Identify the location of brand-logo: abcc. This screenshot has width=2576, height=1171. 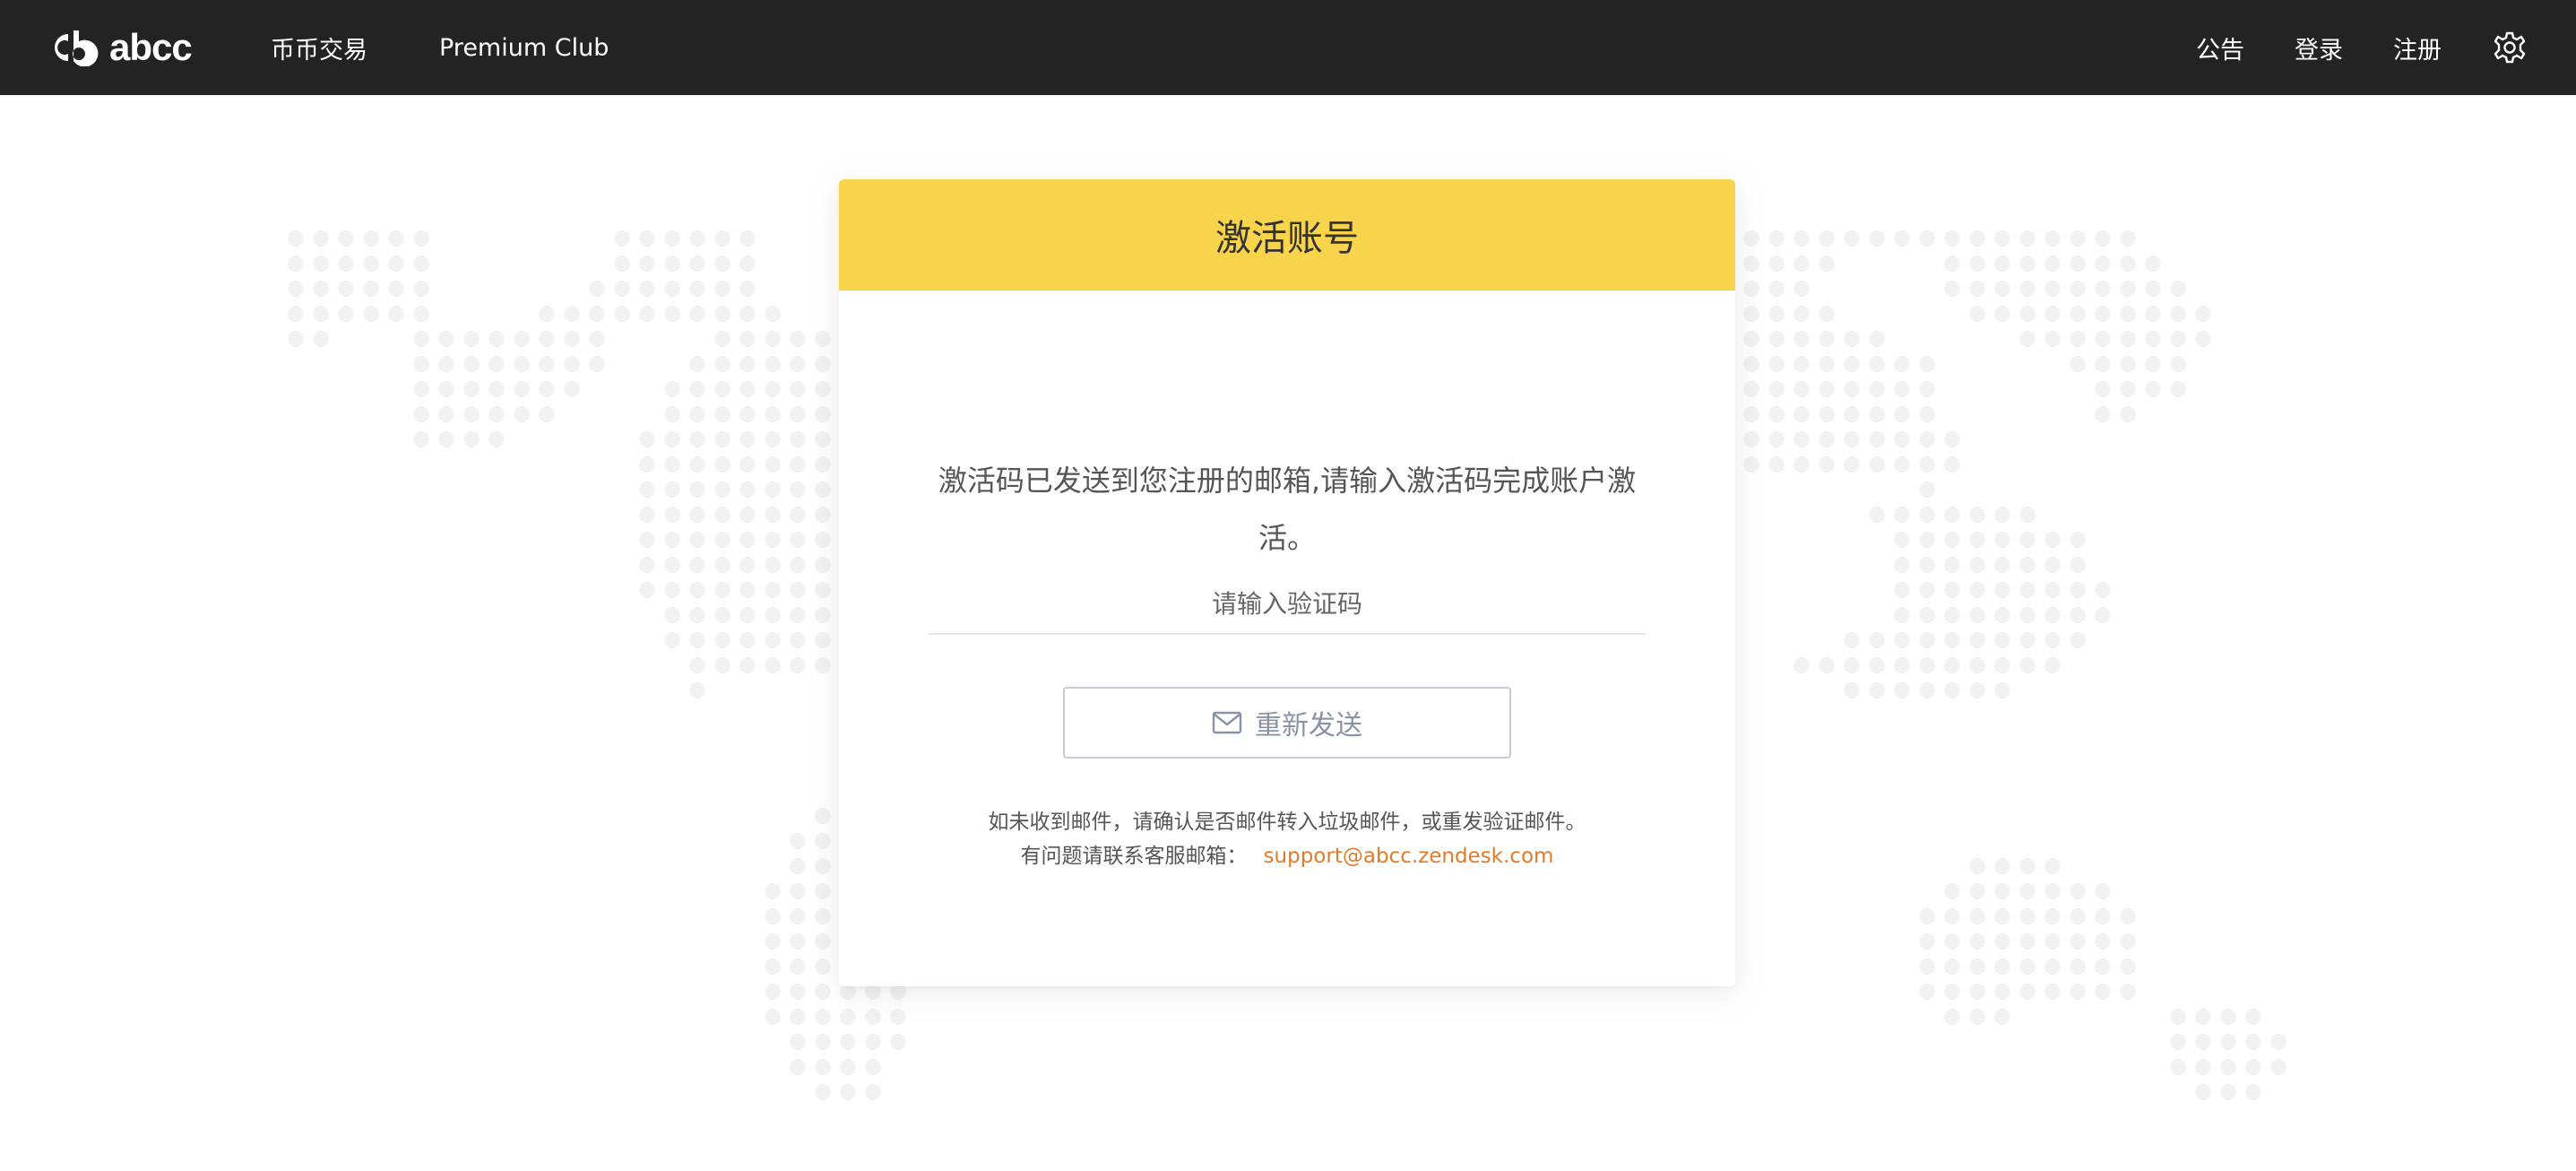
(120, 47).